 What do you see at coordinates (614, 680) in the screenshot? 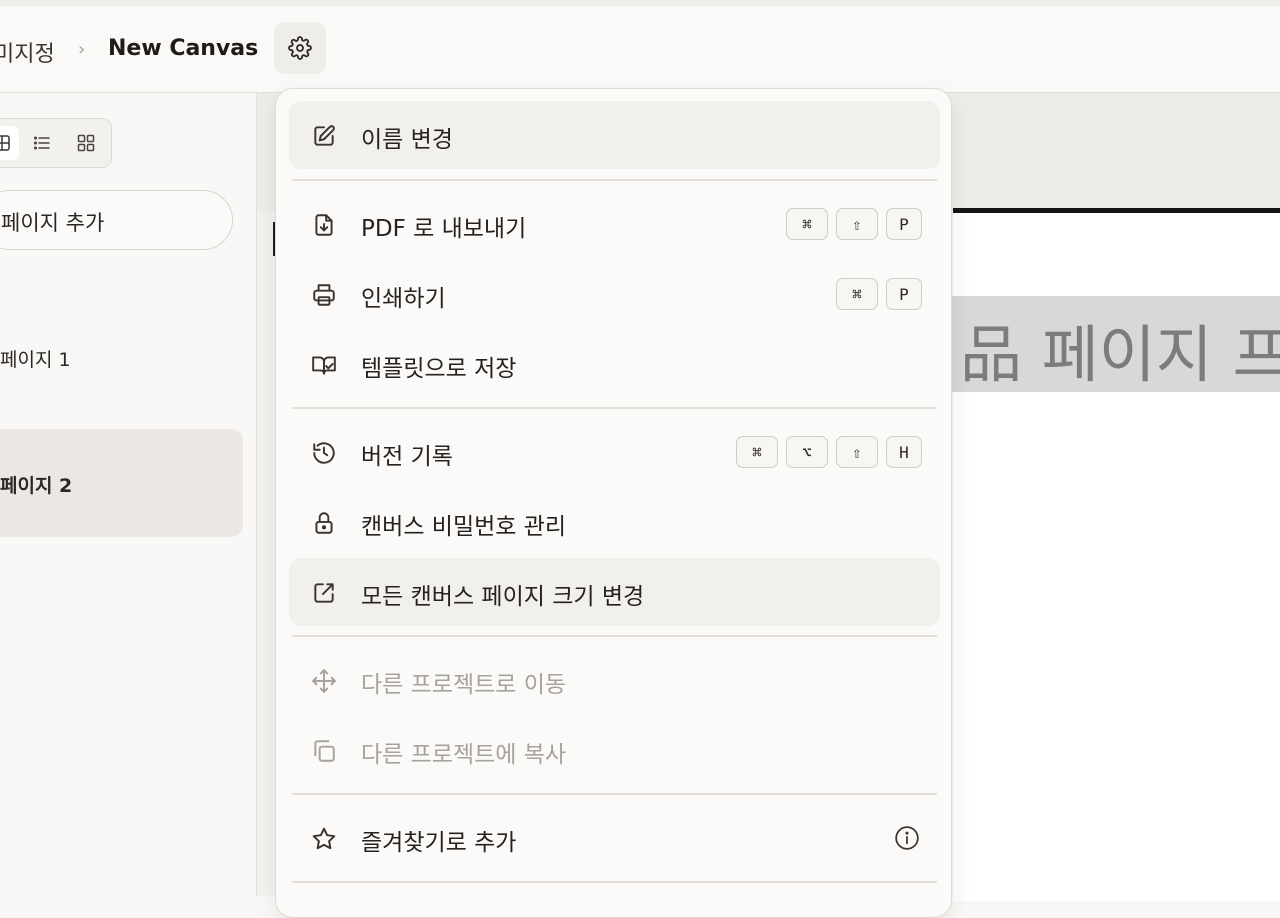
I see `menu-item-move-project: 다른 프로젝트로 이동` at bounding box center [614, 680].